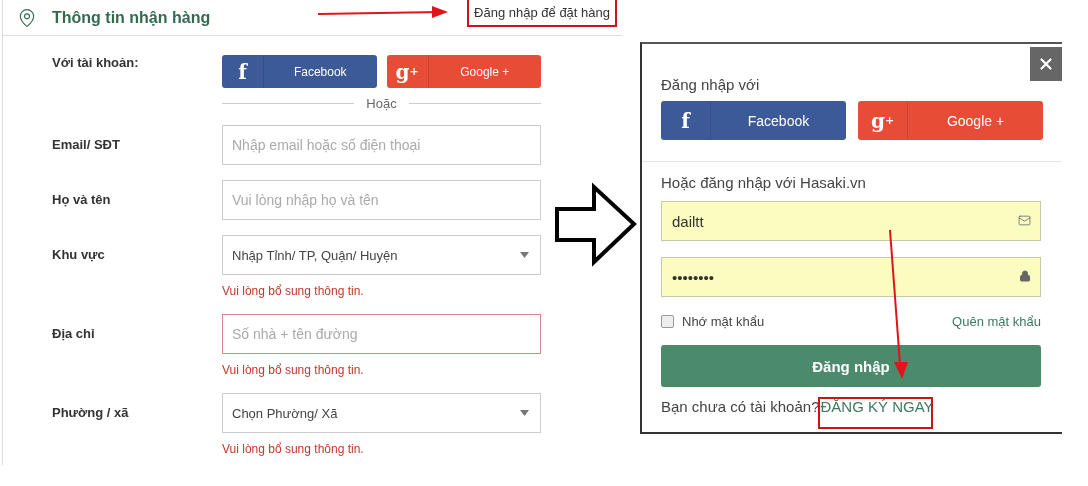 The height and width of the screenshot is (486, 1088). Describe the element at coordinates (723, 321) in the screenshot. I see `checkbox-label: Nhớ mật khẩu` at that location.